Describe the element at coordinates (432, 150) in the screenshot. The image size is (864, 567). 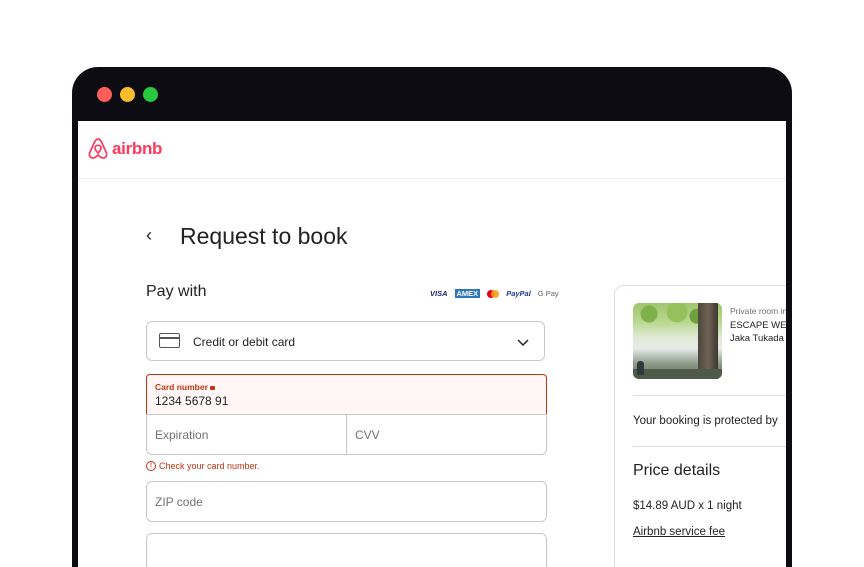
I see `header: airbnb` at that location.